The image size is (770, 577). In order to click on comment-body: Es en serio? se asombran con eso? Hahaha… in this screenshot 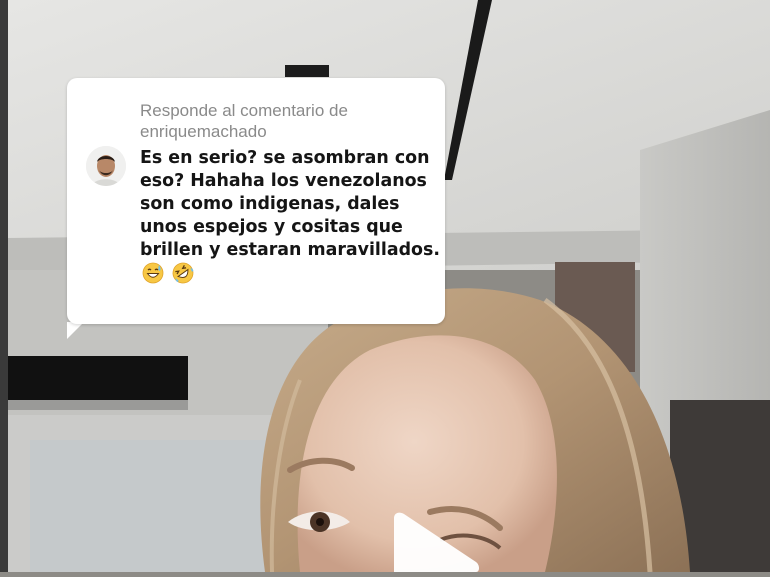, I will do `click(290, 204)`.